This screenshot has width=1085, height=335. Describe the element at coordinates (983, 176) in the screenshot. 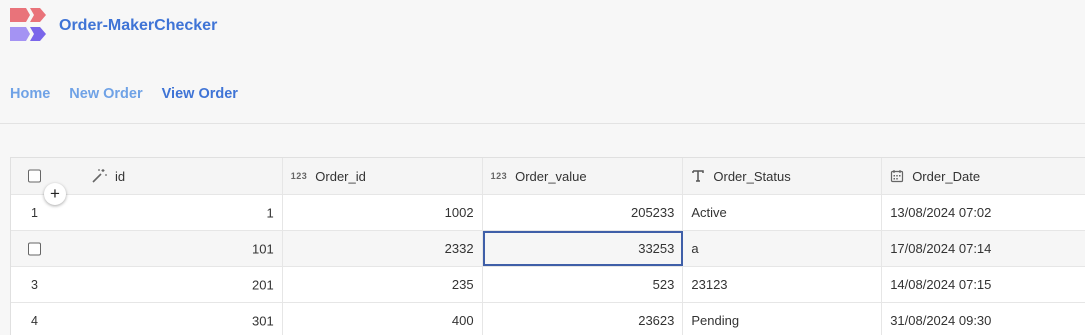

I see `column-header-order-date: Order_Date` at that location.